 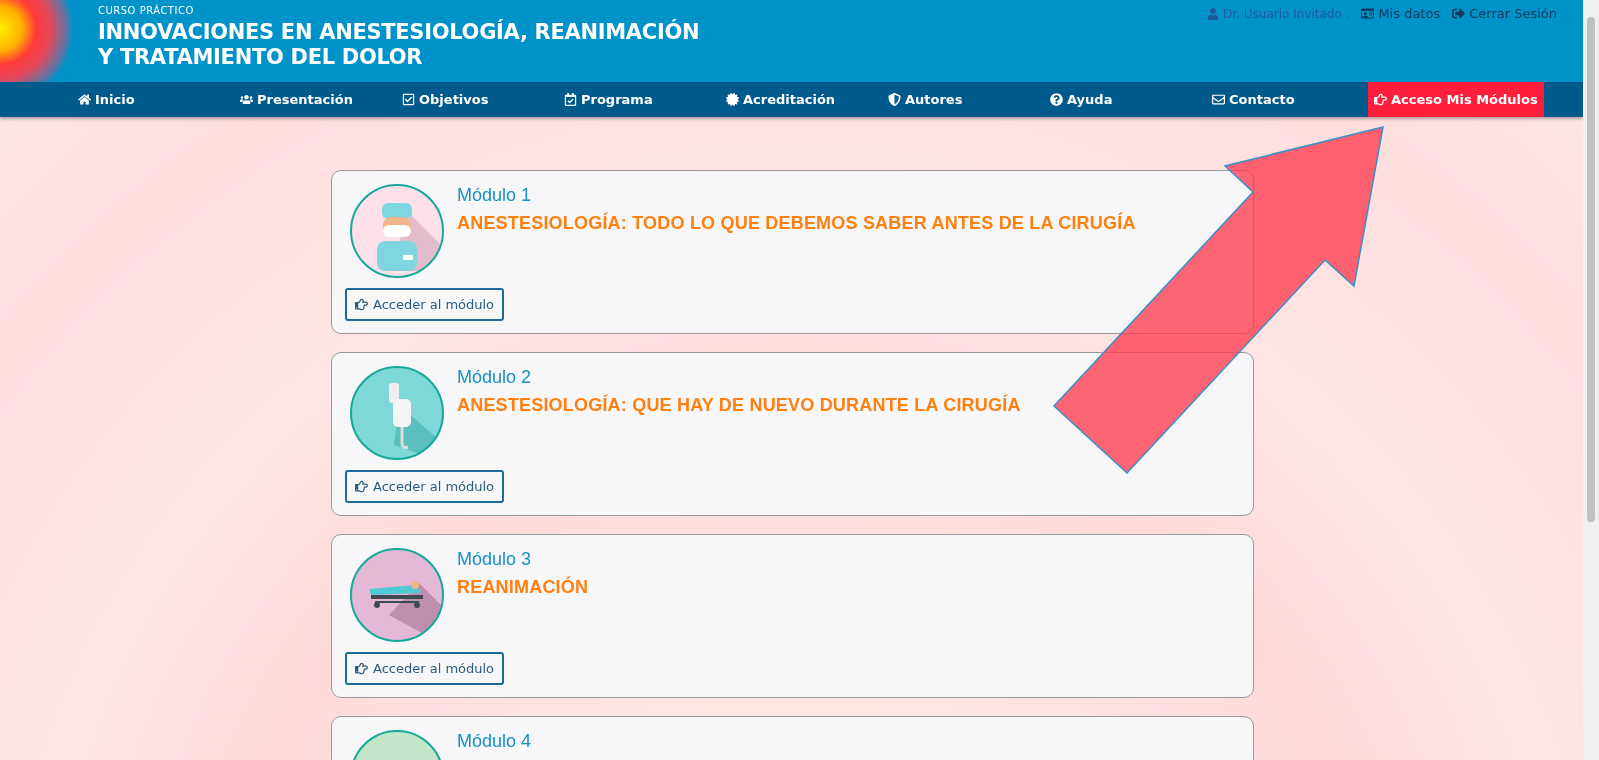 What do you see at coordinates (495, 195) in the screenshot?
I see `module-number: Módulo 1` at bounding box center [495, 195].